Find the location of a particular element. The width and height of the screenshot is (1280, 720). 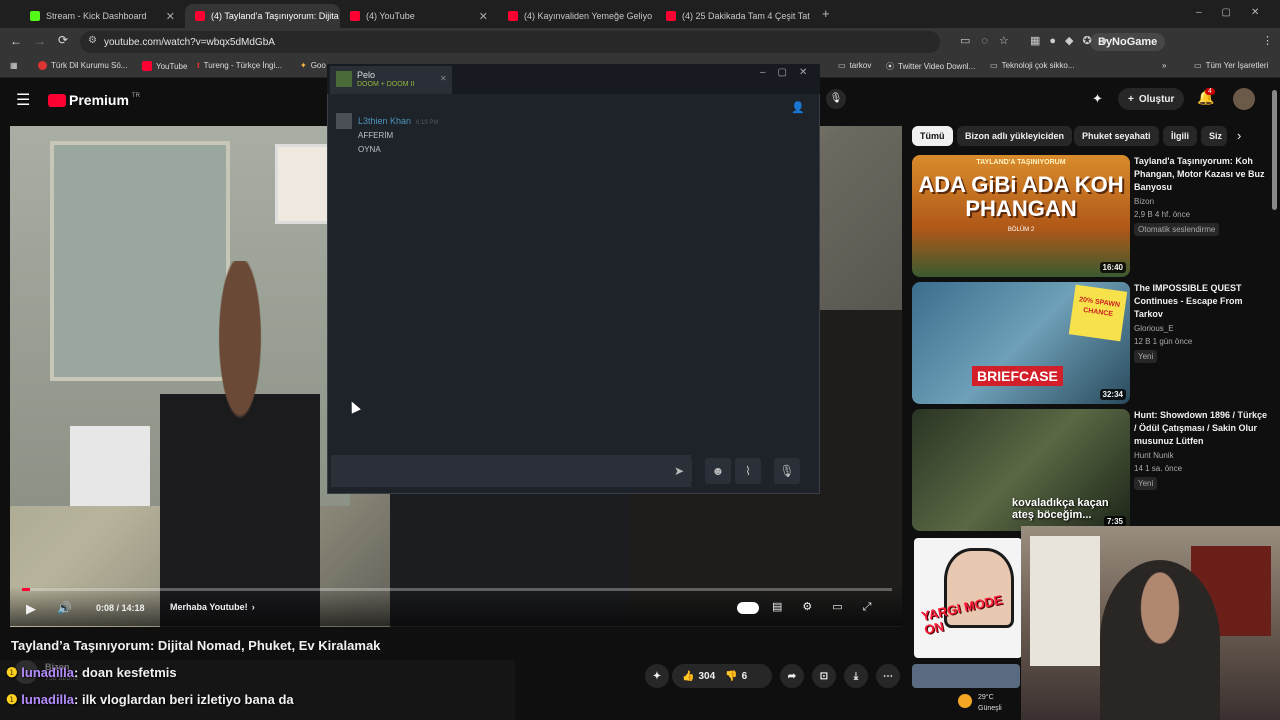

bookmark-all: ▭ Tüm Yer İşaretleri is located at coordinates (1231, 65).